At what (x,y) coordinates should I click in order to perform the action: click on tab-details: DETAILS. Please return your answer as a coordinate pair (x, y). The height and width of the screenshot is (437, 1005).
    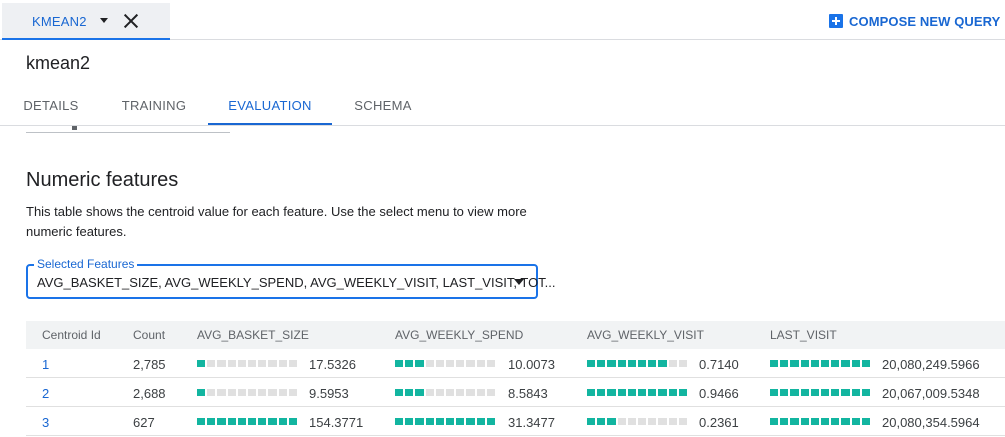
    Looking at the image, I should click on (51, 106).